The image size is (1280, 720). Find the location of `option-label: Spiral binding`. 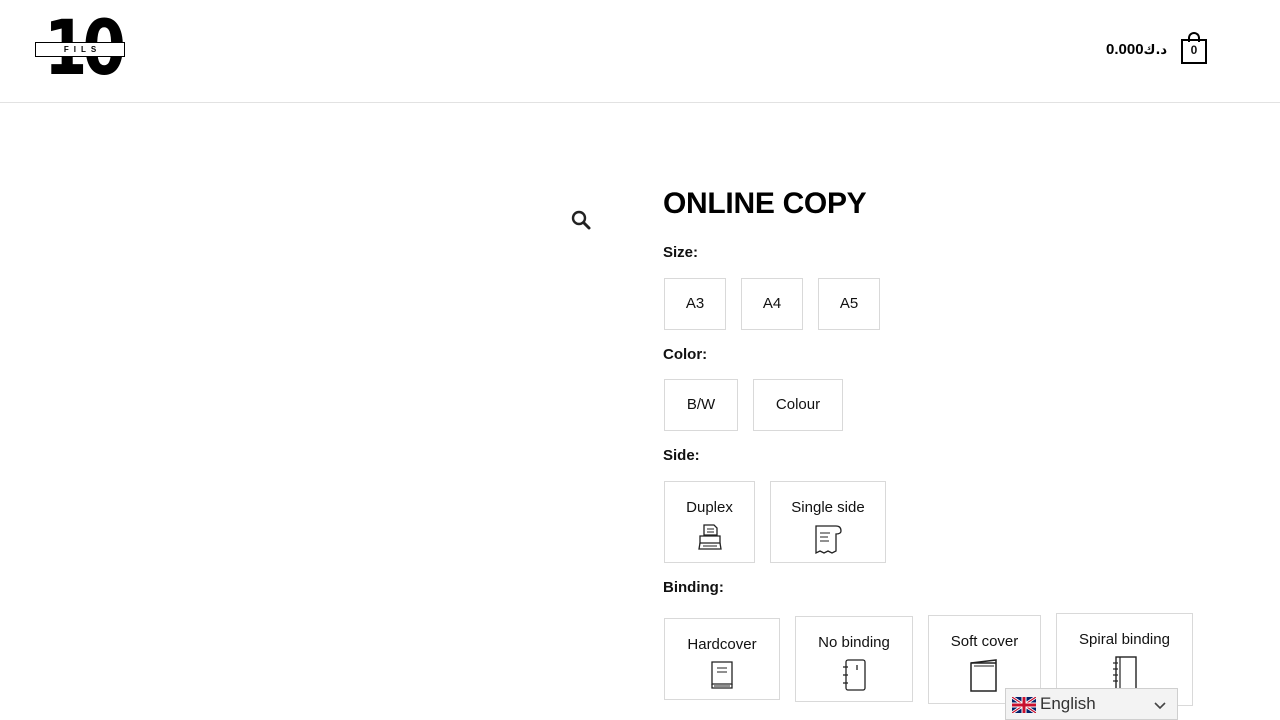

option-label: Spiral binding is located at coordinates (1124, 639).